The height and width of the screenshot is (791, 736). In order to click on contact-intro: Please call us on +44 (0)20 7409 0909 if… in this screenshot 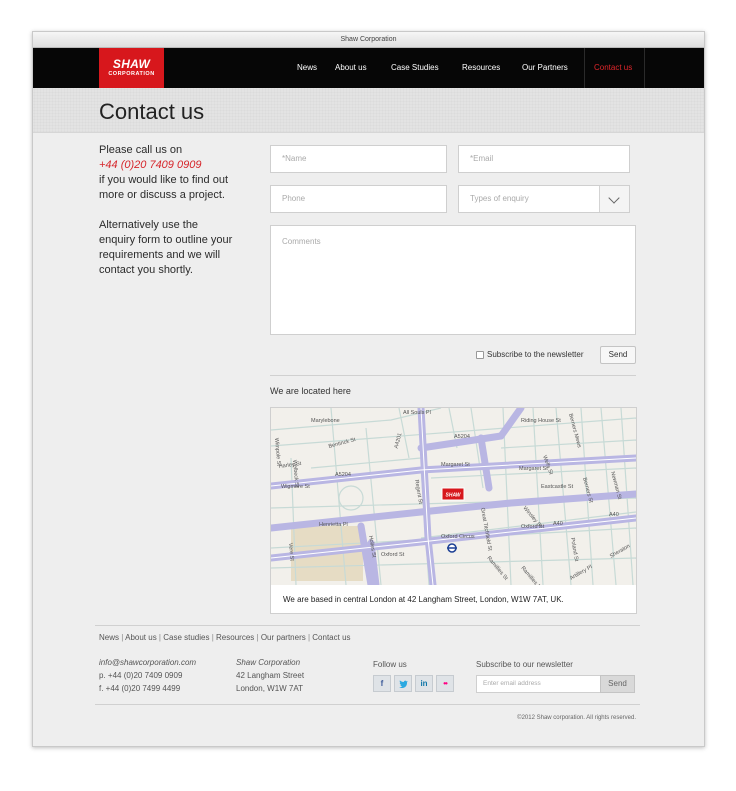, I will do `click(166, 218)`.